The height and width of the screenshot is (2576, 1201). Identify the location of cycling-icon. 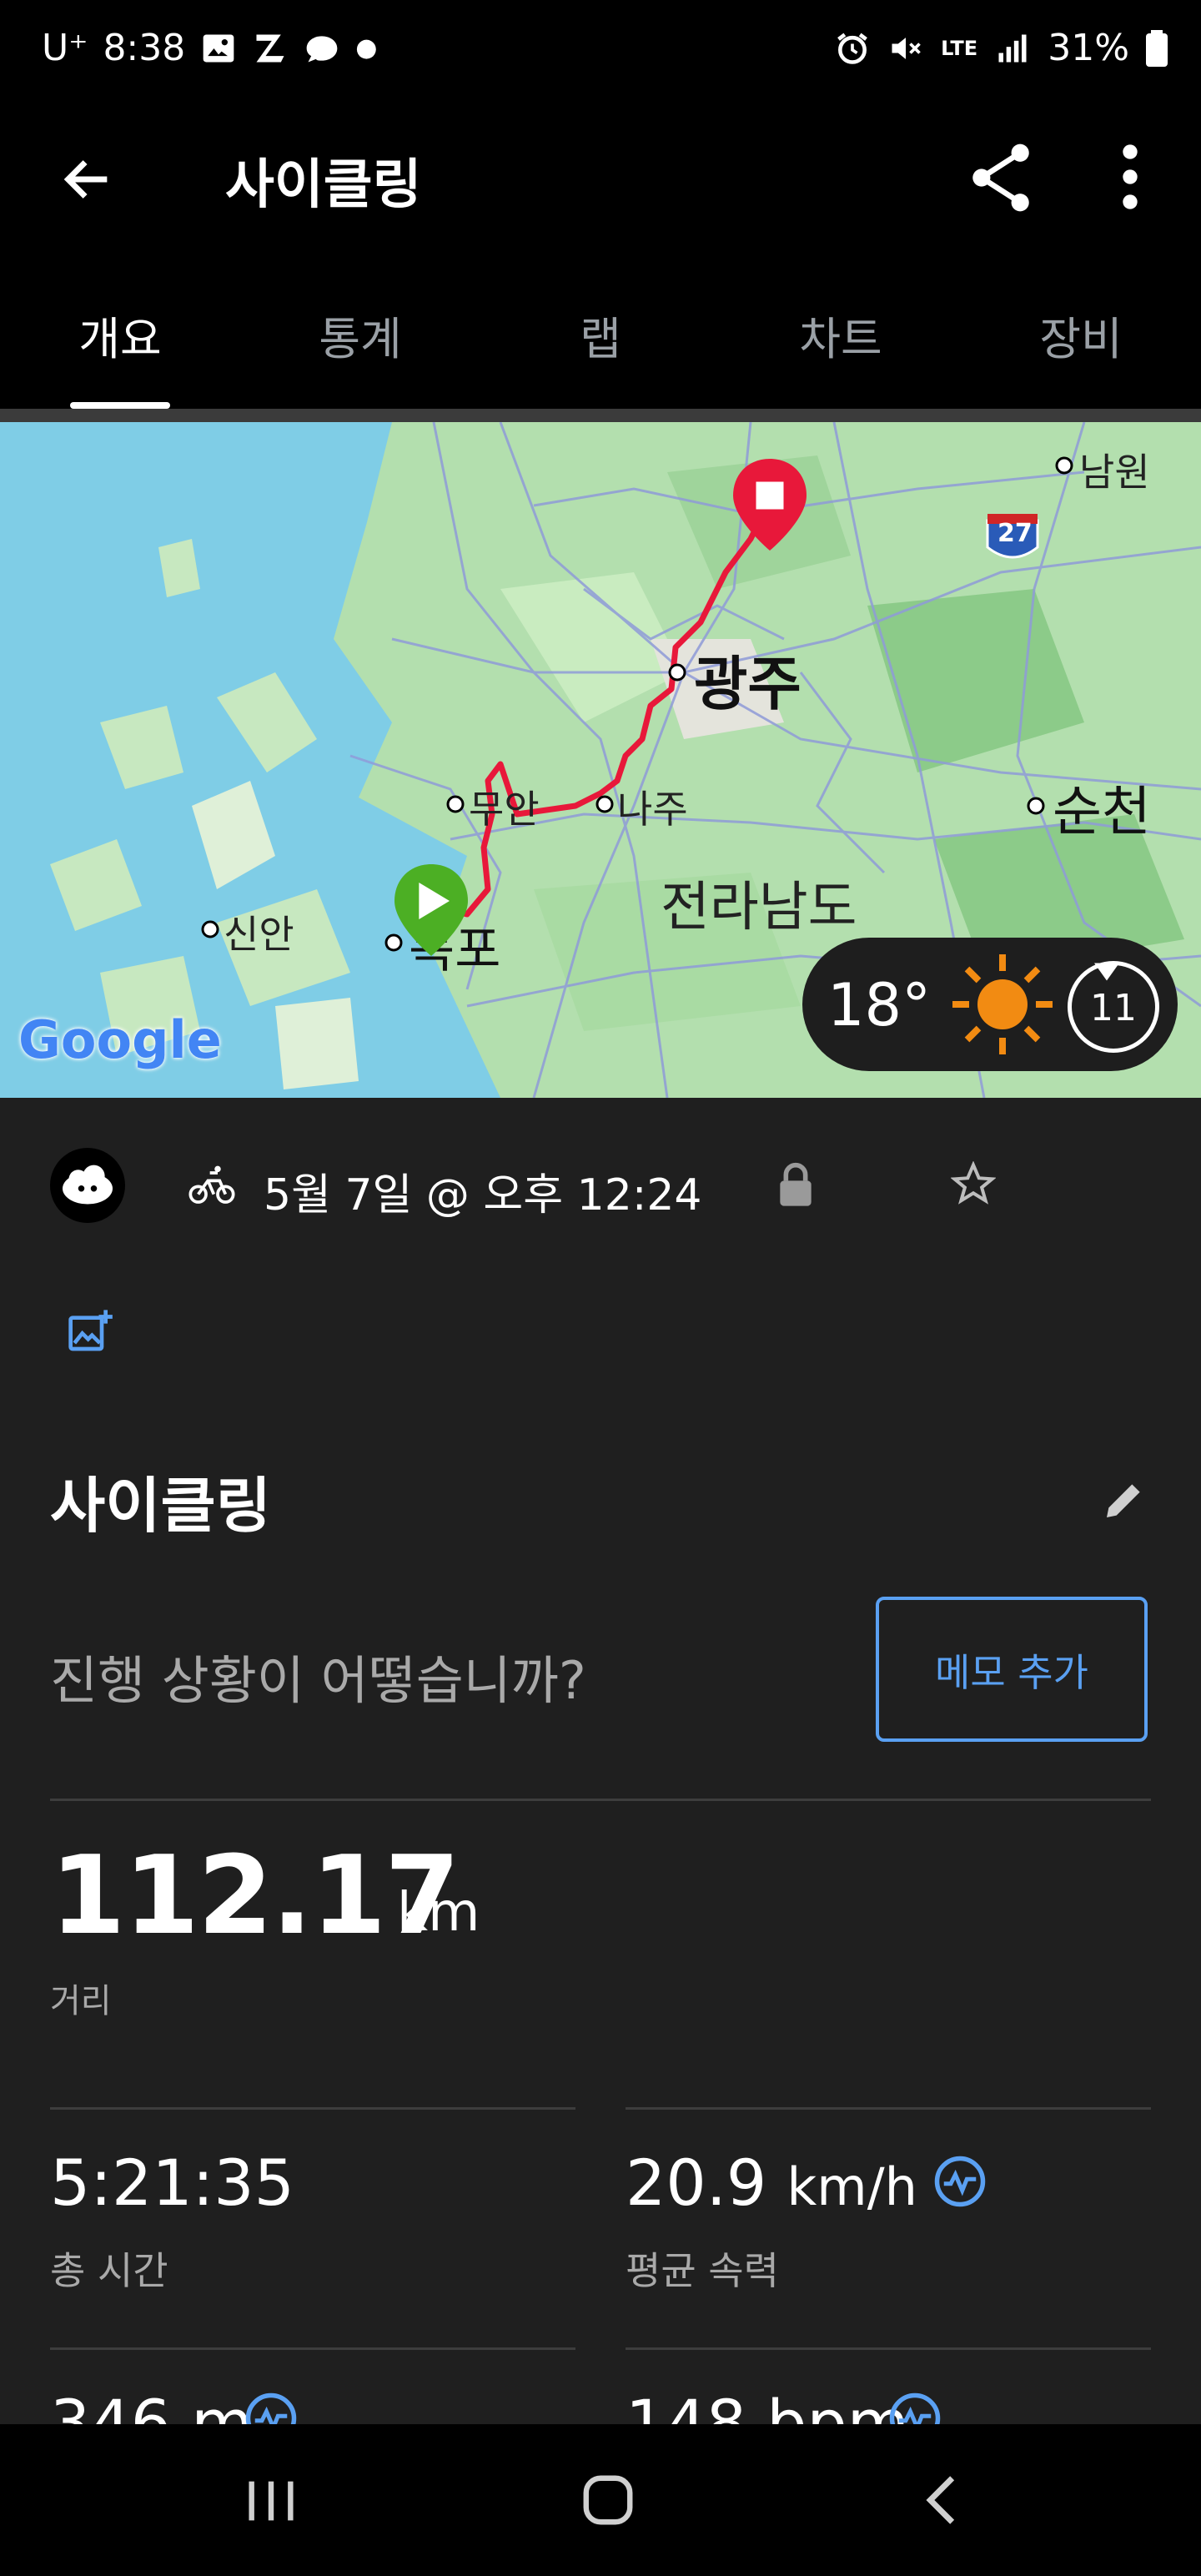
(212, 1184).